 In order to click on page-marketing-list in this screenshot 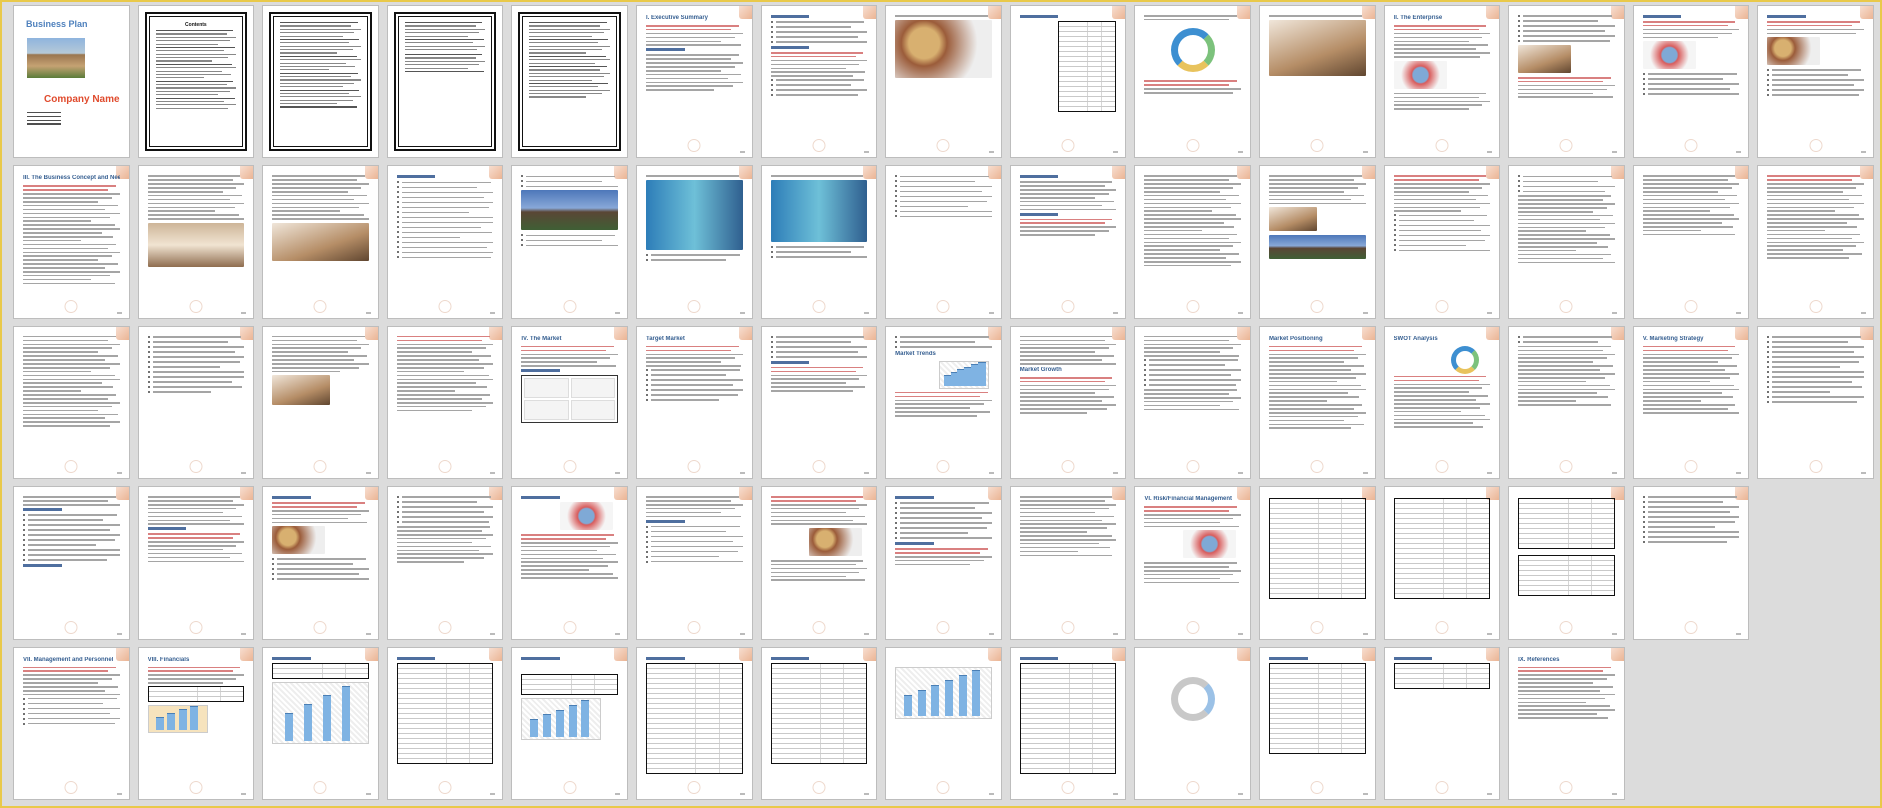, I will do `click(1815, 402)`.